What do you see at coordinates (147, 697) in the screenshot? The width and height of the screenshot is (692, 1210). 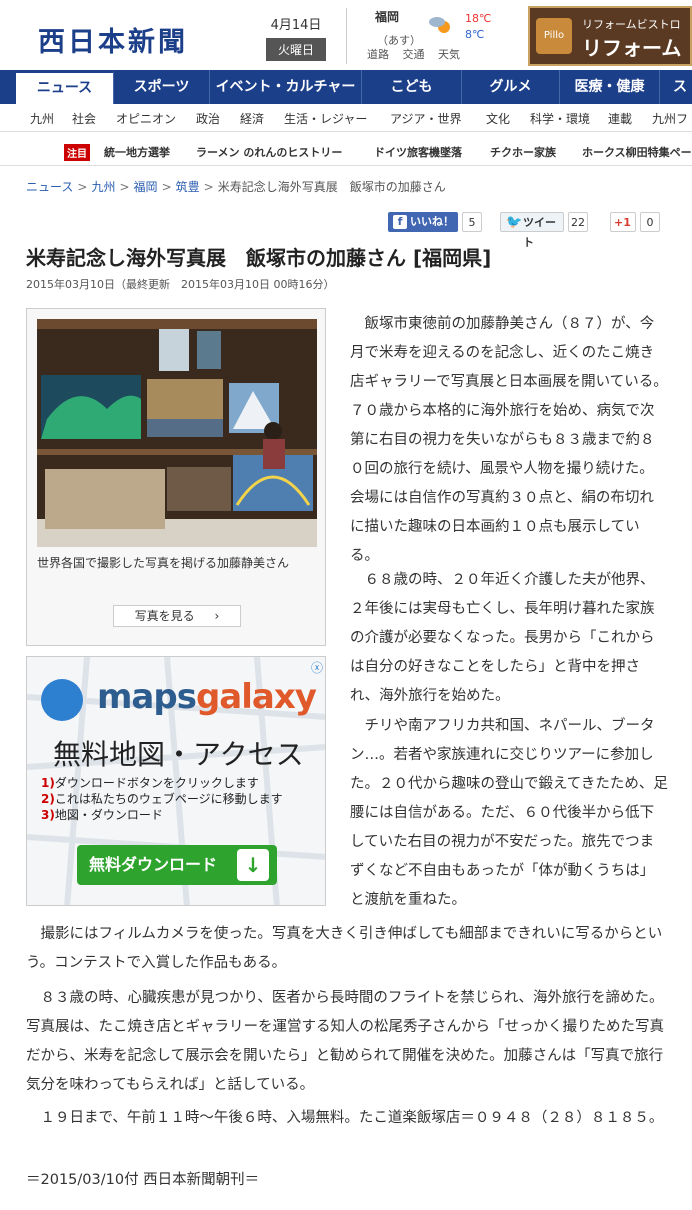 I see `ad-brand-maps: maps` at bounding box center [147, 697].